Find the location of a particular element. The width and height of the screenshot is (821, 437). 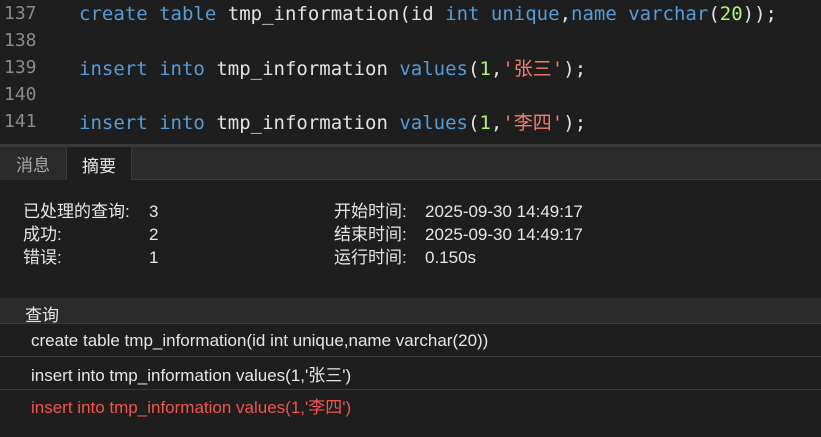

code-token: 20 is located at coordinates (731, 13).